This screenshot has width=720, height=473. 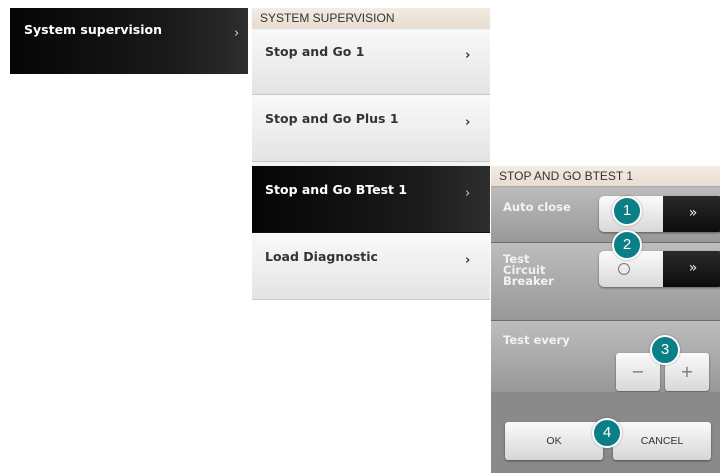 What do you see at coordinates (315, 51) in the screenshot?
I see `list-item-label: Stop and Go 1` at bounding box center [315, 51].